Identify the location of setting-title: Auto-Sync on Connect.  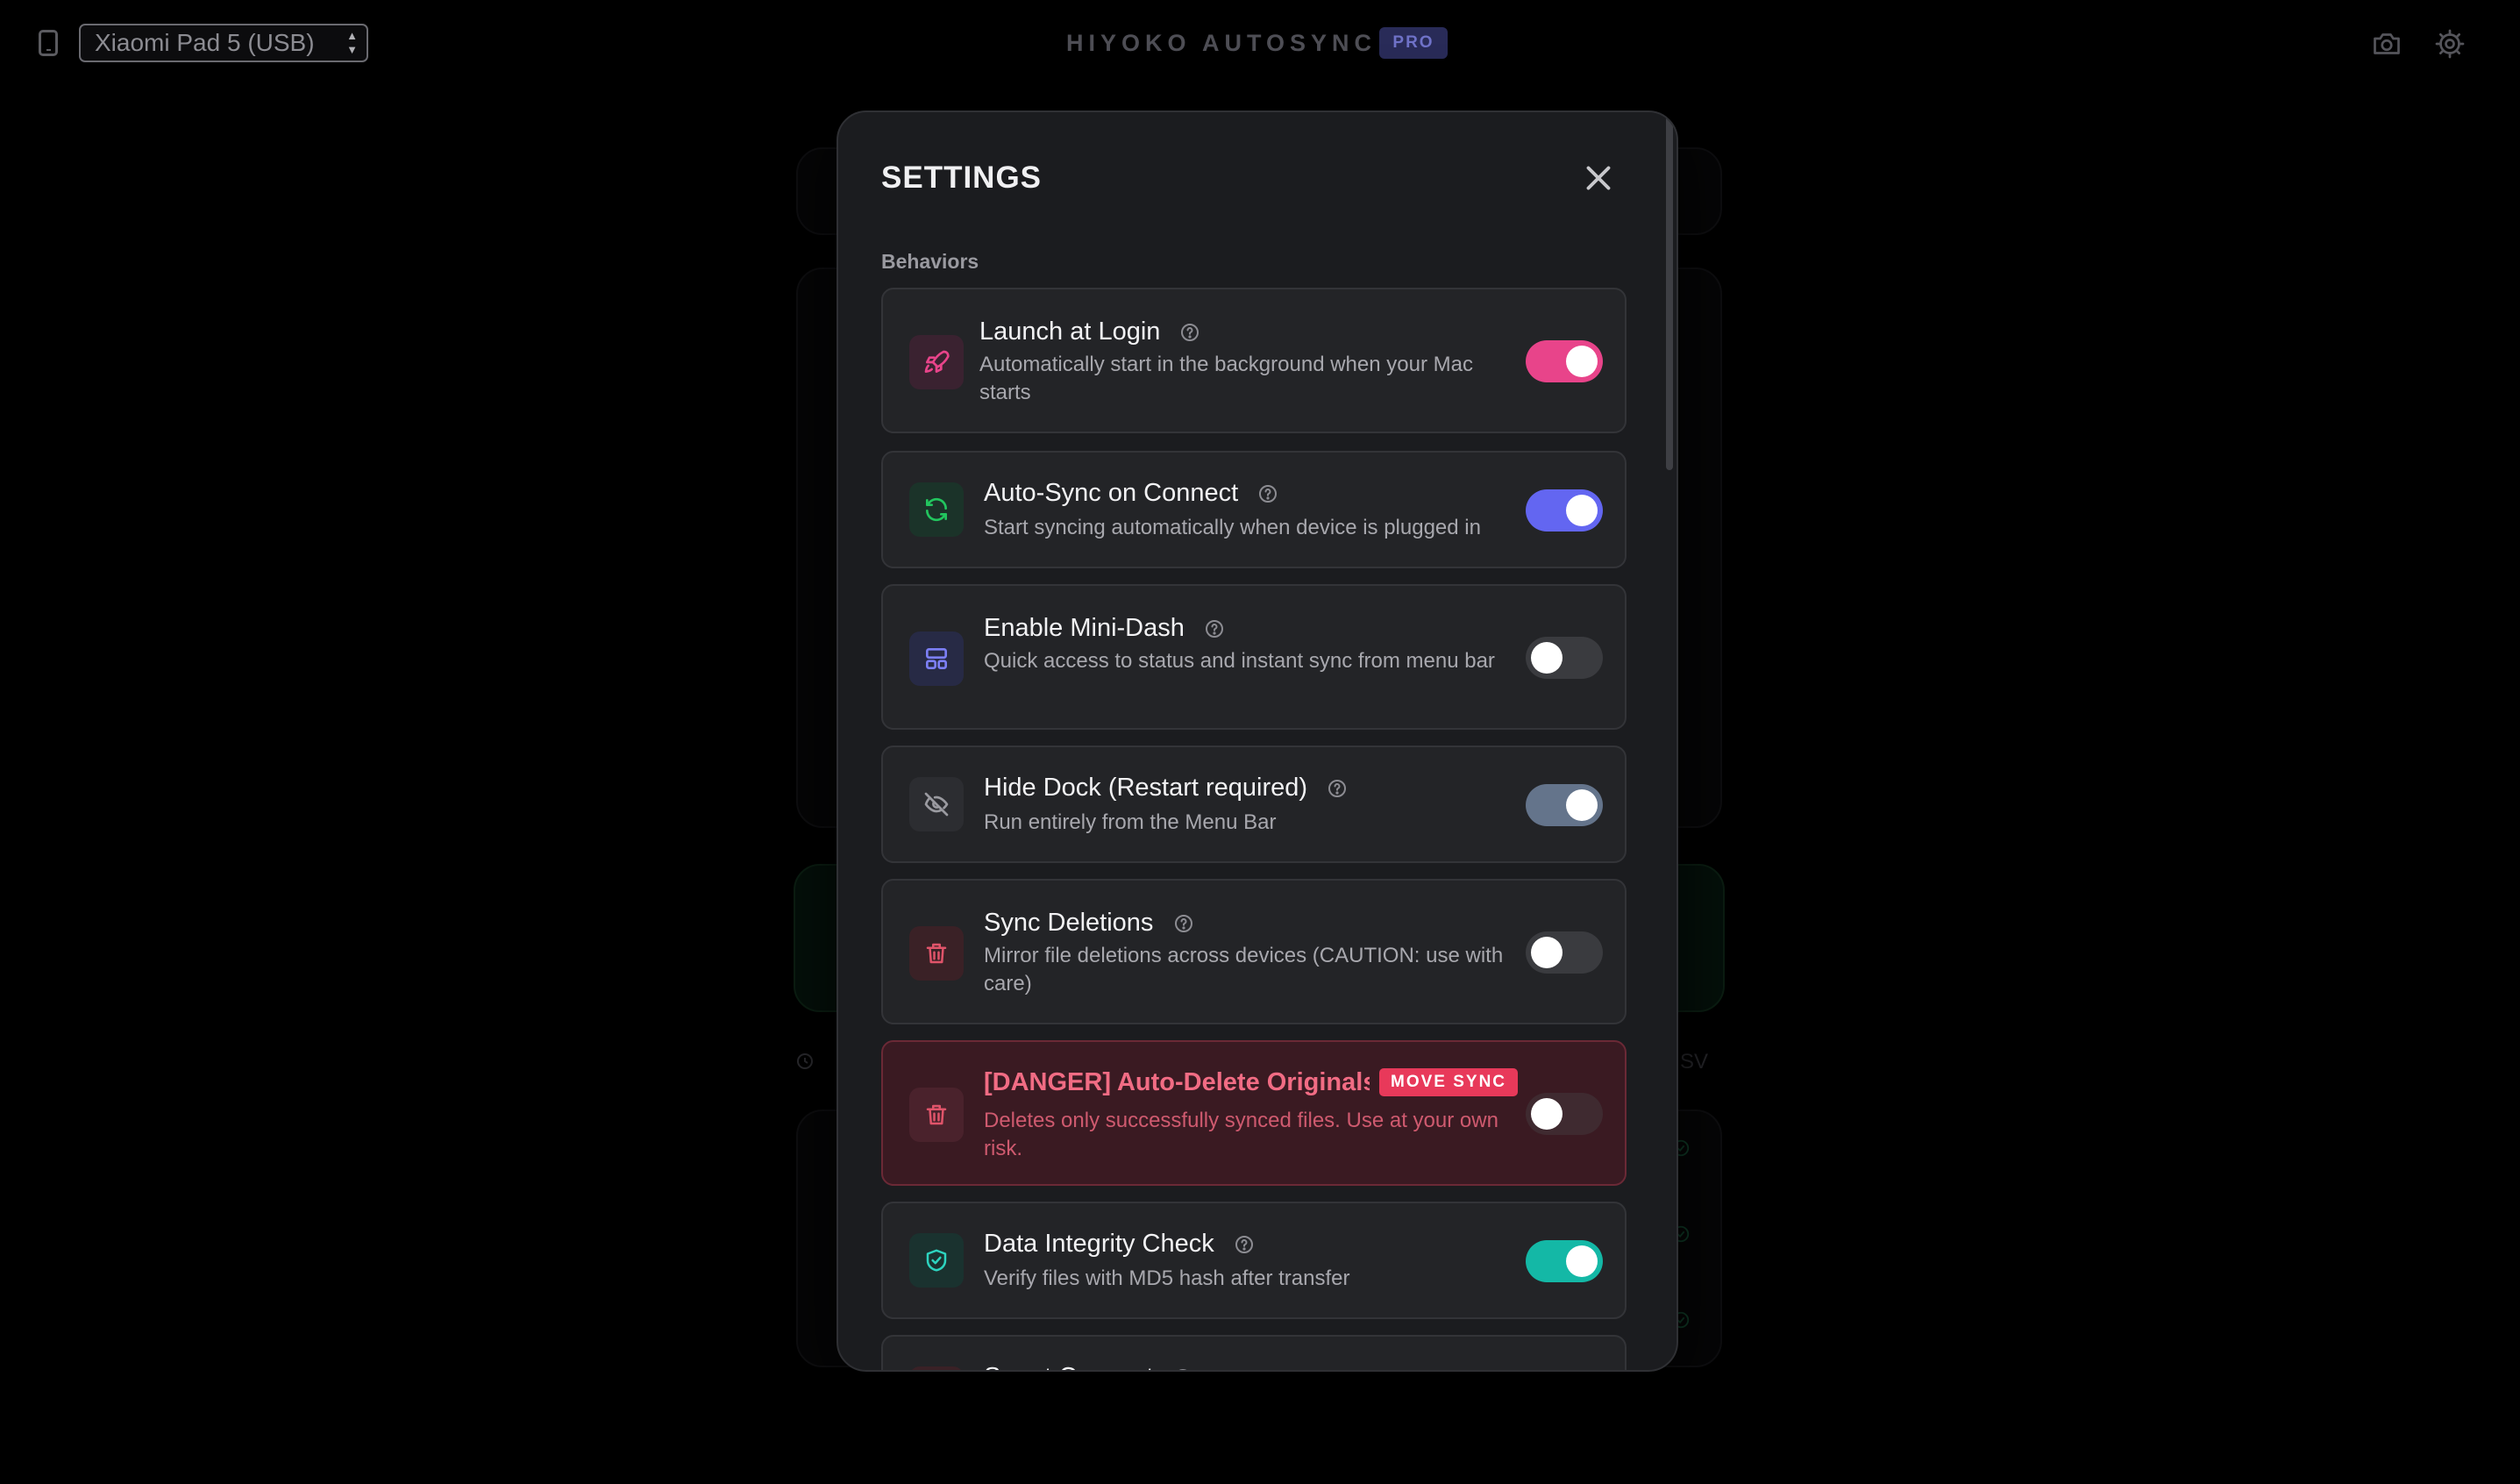
(1131, 493).